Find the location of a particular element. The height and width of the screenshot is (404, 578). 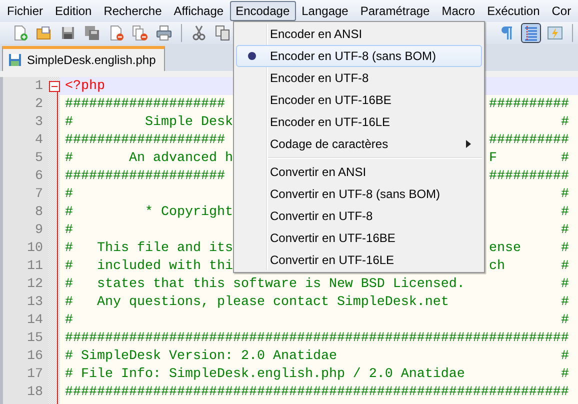

menu-item: Encodage is located at coordinates (263, 11).